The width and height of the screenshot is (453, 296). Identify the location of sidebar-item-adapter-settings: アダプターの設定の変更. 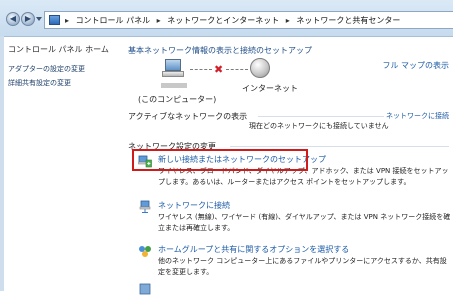
(46, 69).